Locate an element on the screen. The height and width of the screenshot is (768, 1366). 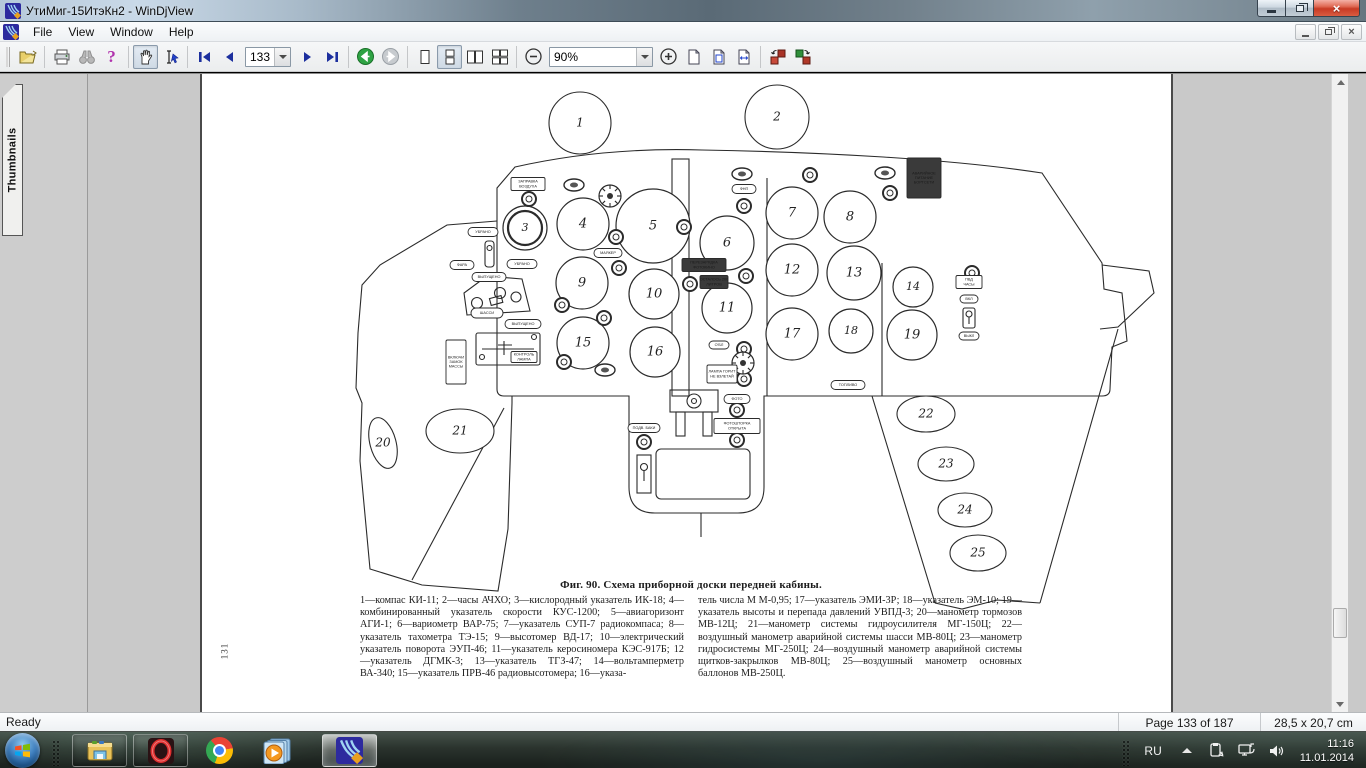
gunsight-mount is located at coordinates (694, 401).